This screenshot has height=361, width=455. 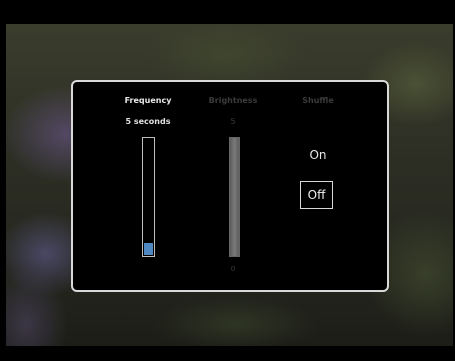 I want to click on frequency-slider, so click(x=148, y=197).